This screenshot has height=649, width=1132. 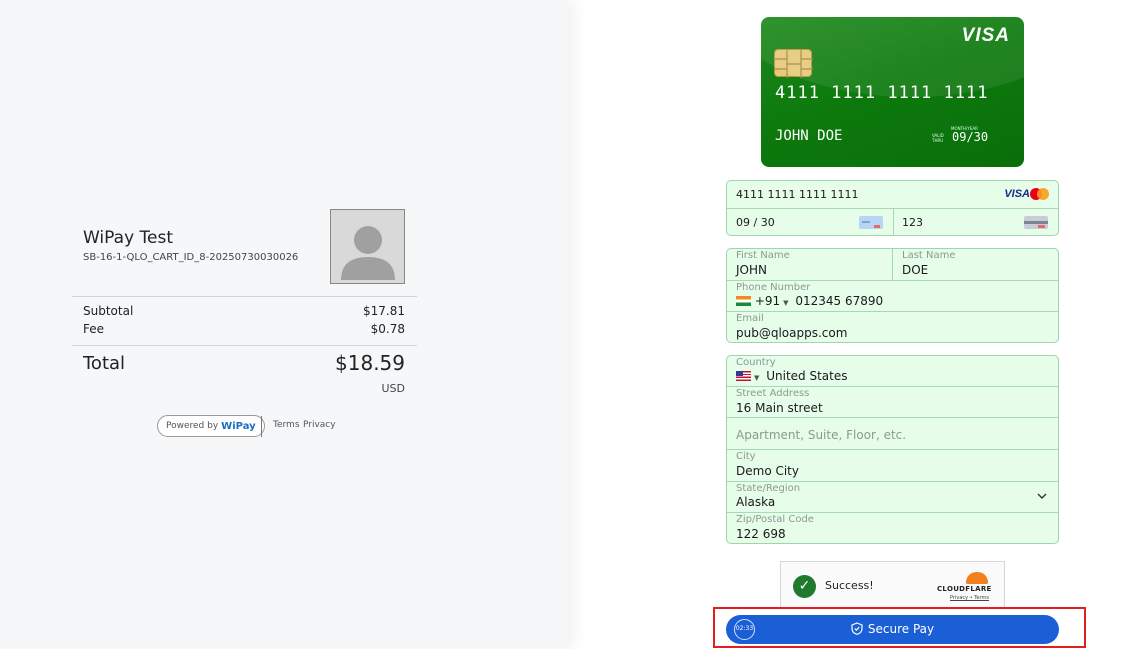 What do you see at coordinates (746, 456) in the screenshot?
I see `city-label: City` at bounding box center [746, 456].